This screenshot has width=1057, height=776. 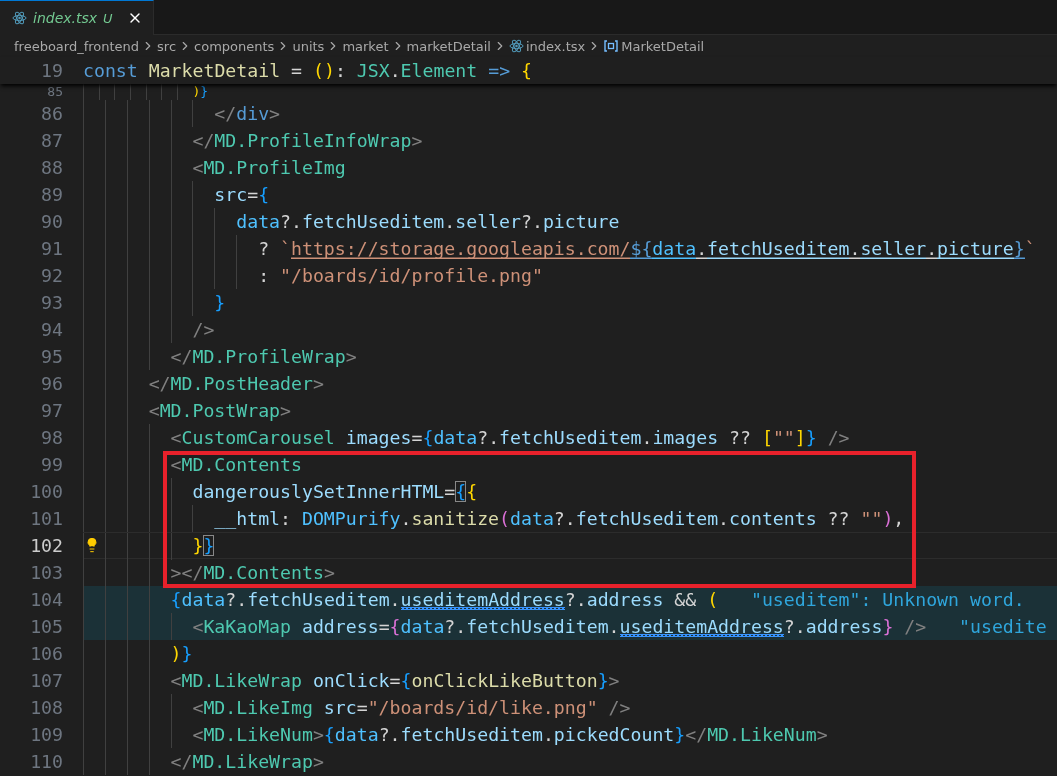 I want to click on breadcrumb-item: MarketDetail, so click(x=663, y=46).